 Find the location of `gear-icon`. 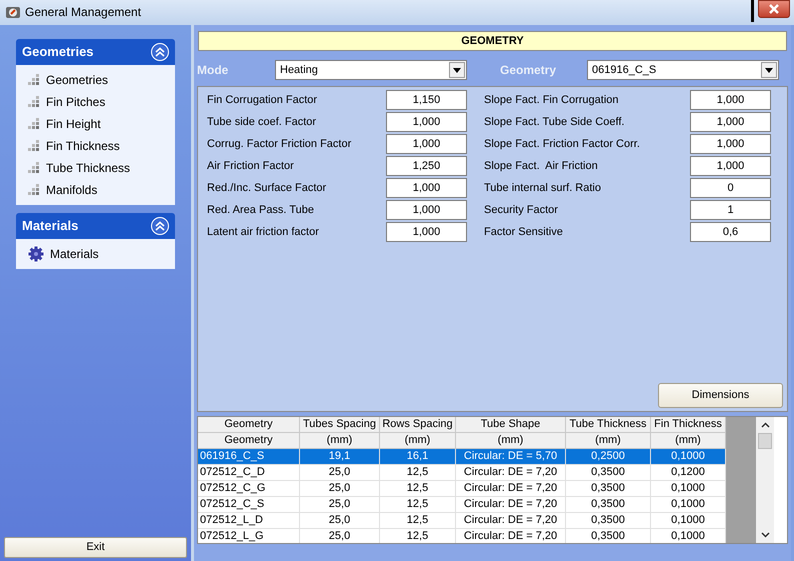

gear-icon is located at coordinates (36, 254).